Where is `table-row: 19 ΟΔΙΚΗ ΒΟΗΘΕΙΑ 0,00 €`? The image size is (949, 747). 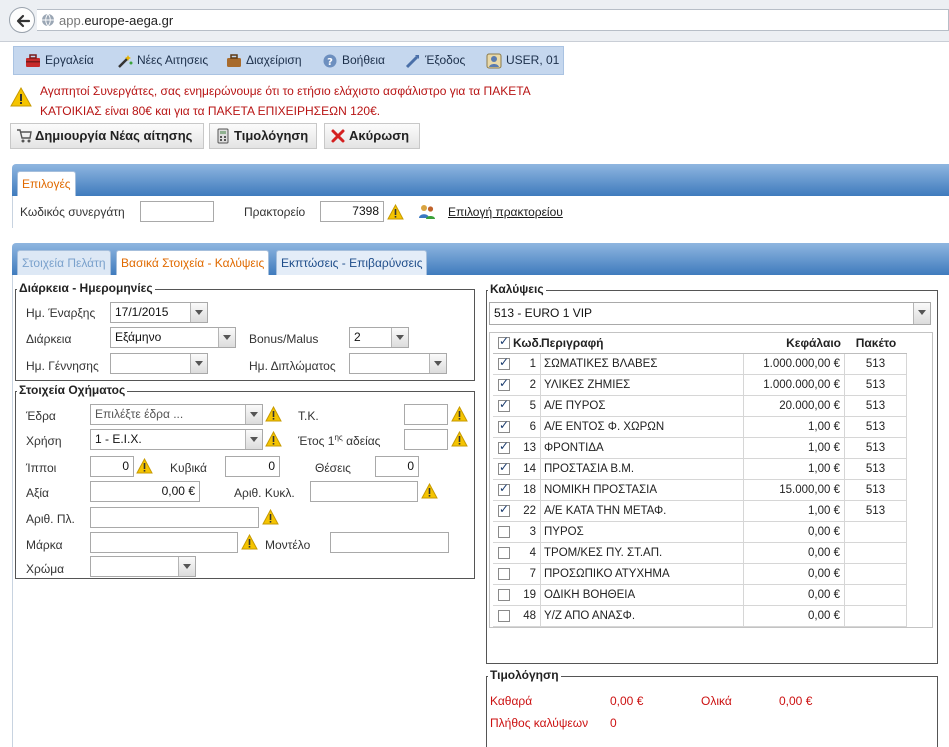
table-row: 19 ΟΔΙΚΗ ΒΟΗΘΕΙΑ 0,00 € is located at coordinates (700, 595).